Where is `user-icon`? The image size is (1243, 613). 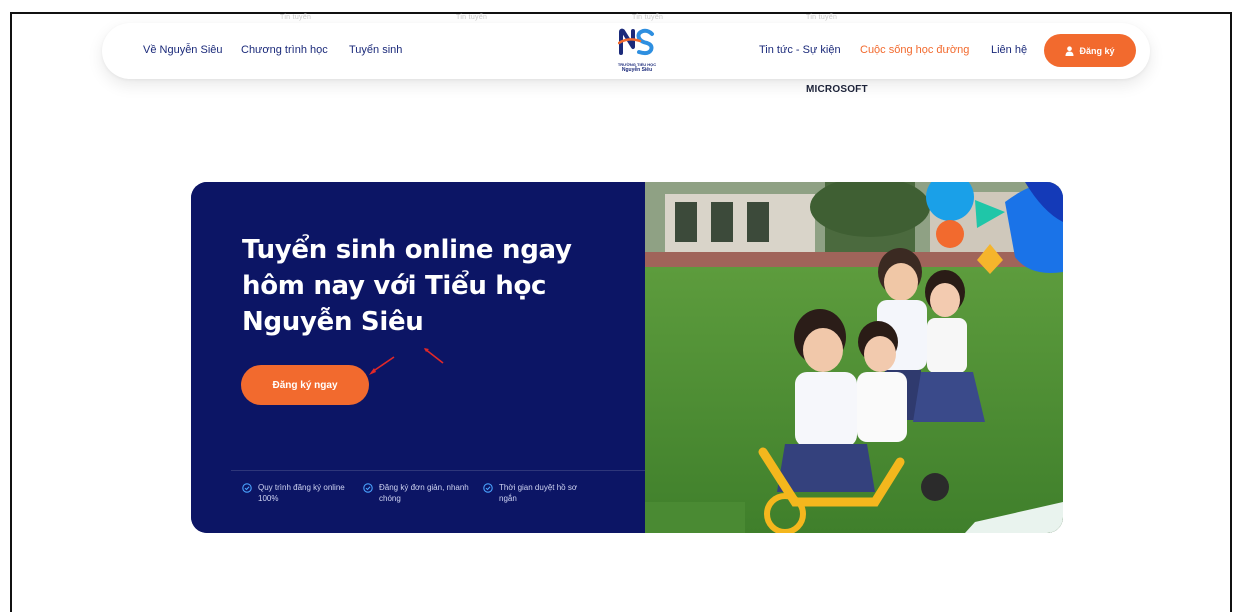
user-icon is located at coordinates (1070, 50).